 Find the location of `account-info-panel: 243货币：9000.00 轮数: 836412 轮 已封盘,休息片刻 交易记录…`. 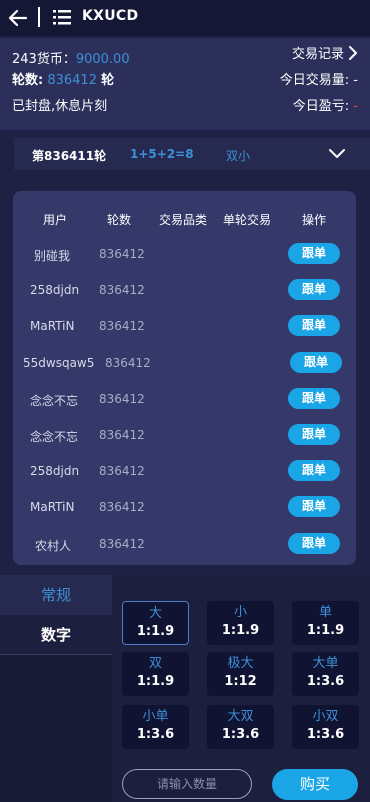

account-info-panel: 243货币：9000.00 轮数: 836412 轮 已封盘,休息片刻 交易记录… is located at coordinates (185, 84).